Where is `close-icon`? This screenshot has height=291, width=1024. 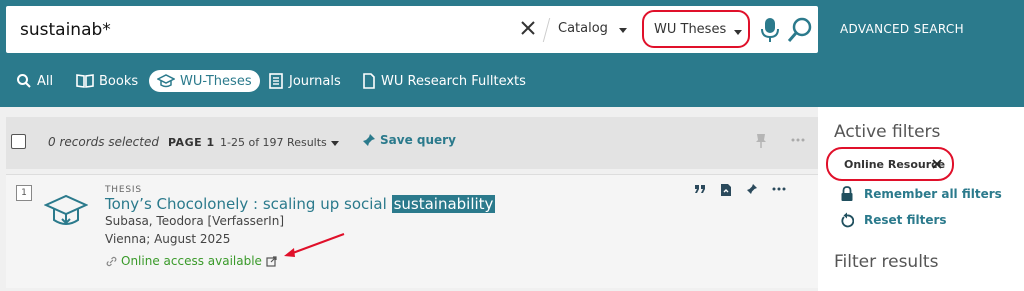
close-icon is located at coordinates (937, 164).